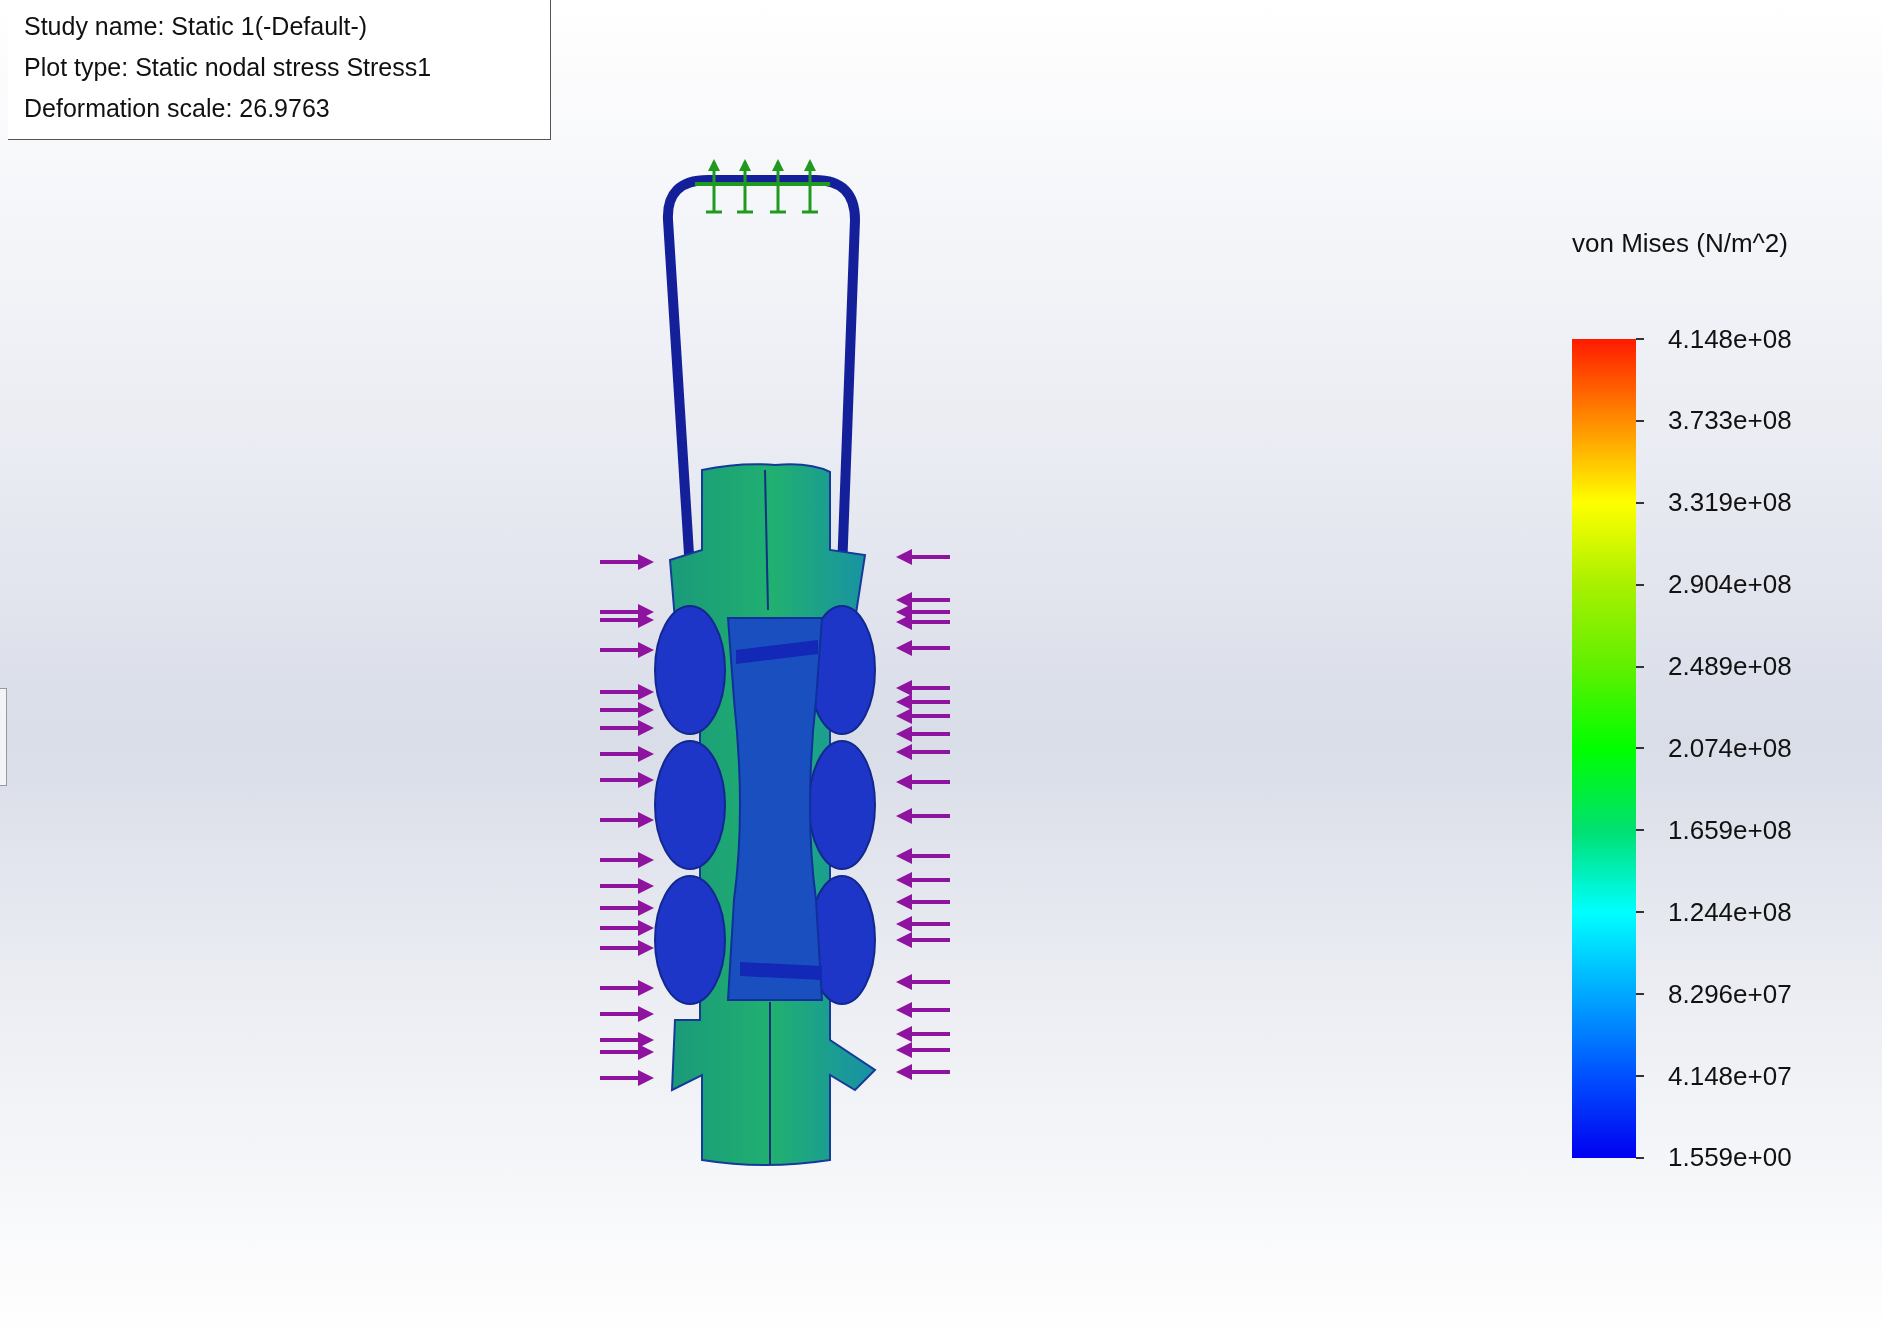 The image size is (1882, 1340). Describe the element at coordinates (1730, 830) in the screenshot. I see `scale-label: 1.659e+08` at that location.